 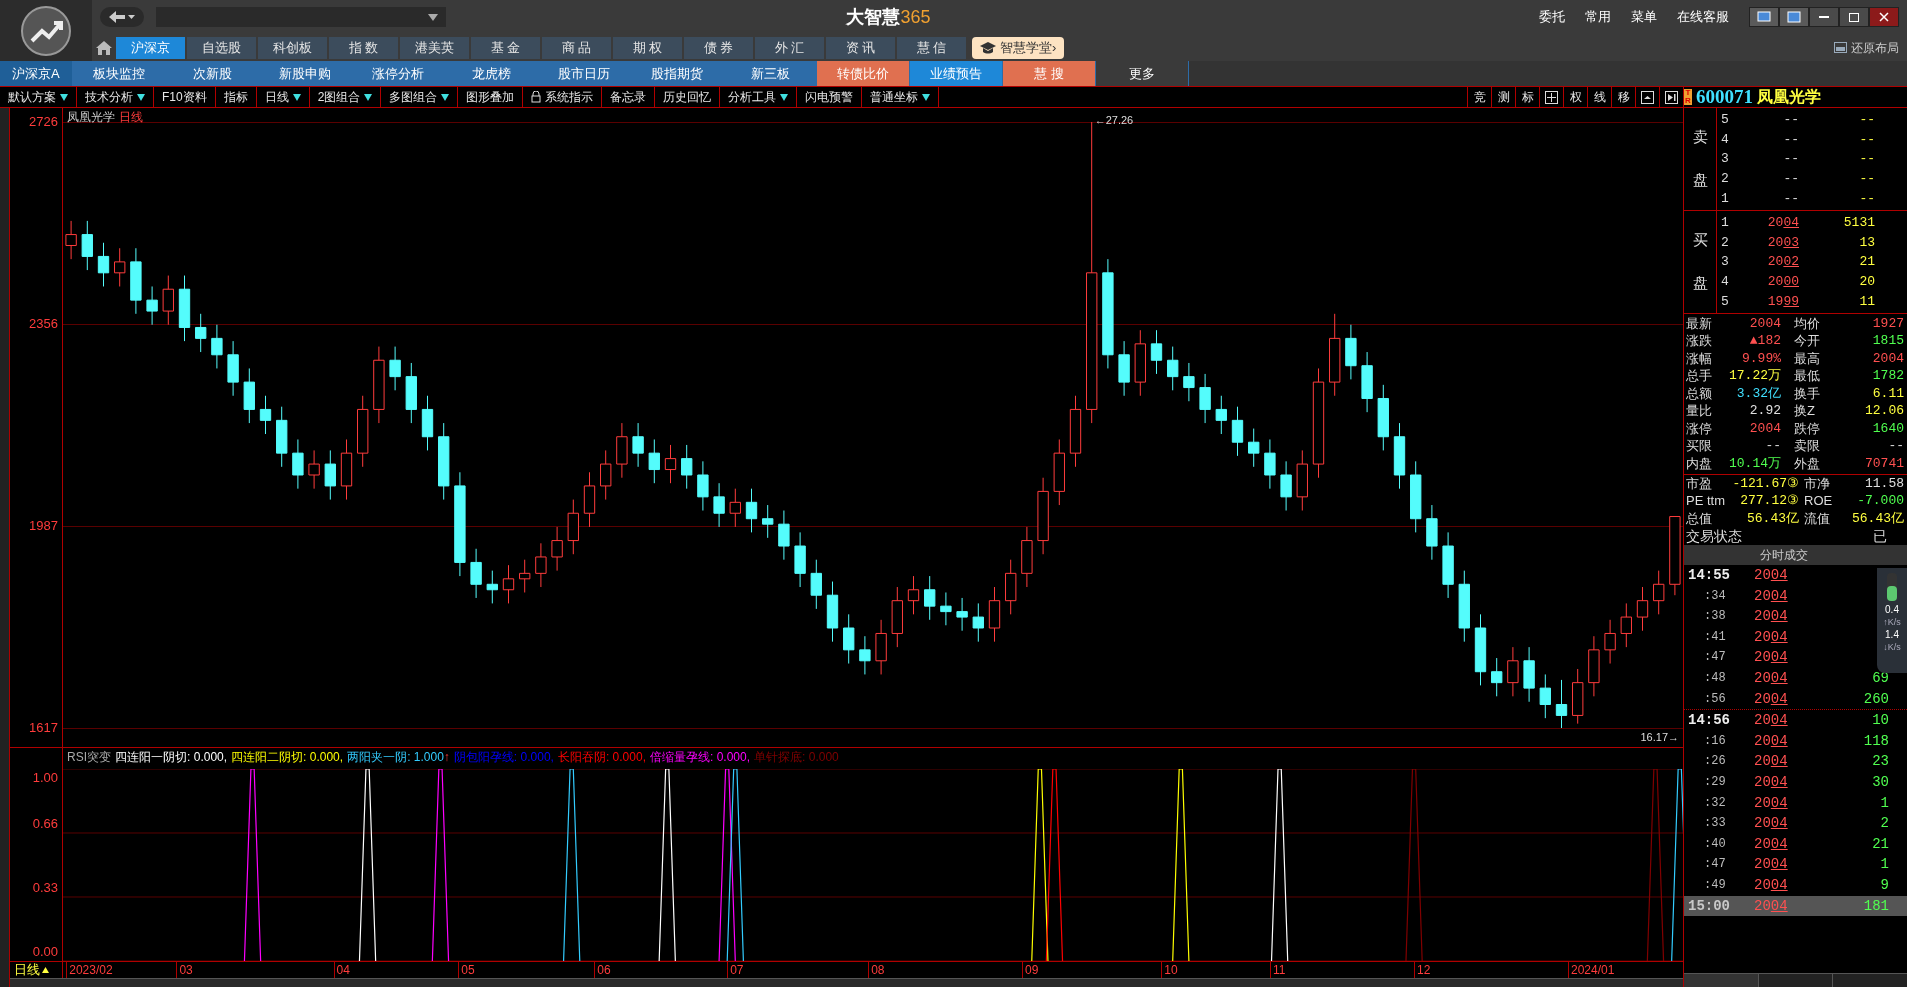 I want to click on stock-name: 凤凰光学, so click(x=1789, y=97).